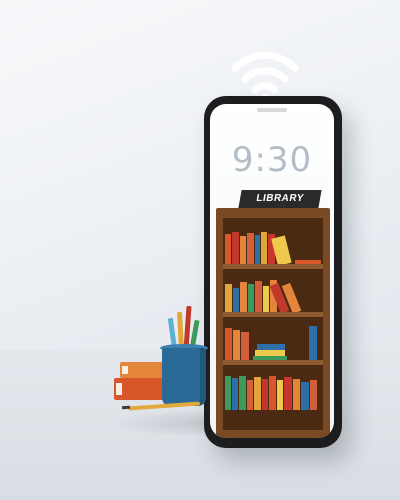 The width and height of the screenshot is (400, 500). I want to click on bookshelf, so click(273, 323).